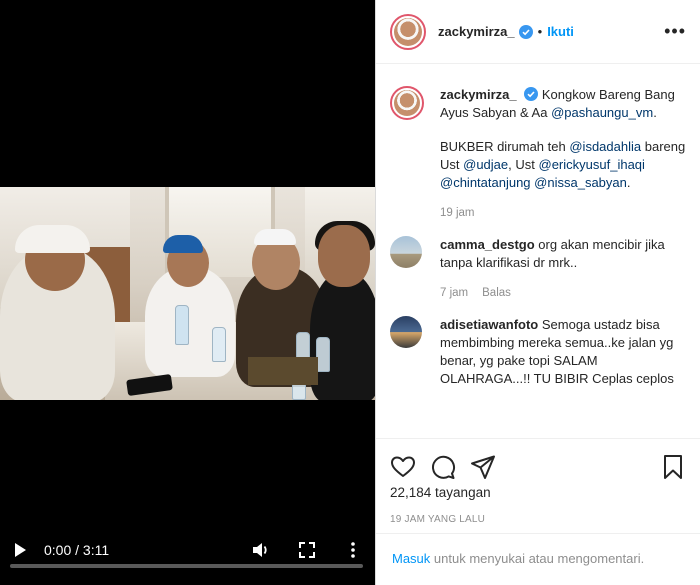 The image size is (700, 585). I want to click on mention-link: @chintatanjung, so click(485, 182).